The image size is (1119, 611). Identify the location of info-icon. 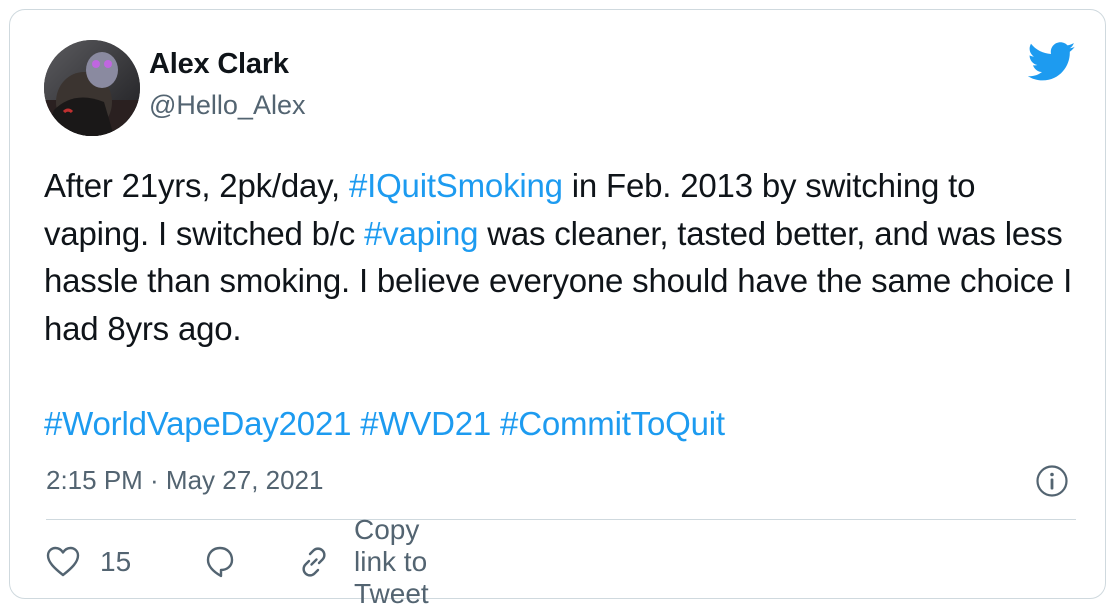
(1052, 481).